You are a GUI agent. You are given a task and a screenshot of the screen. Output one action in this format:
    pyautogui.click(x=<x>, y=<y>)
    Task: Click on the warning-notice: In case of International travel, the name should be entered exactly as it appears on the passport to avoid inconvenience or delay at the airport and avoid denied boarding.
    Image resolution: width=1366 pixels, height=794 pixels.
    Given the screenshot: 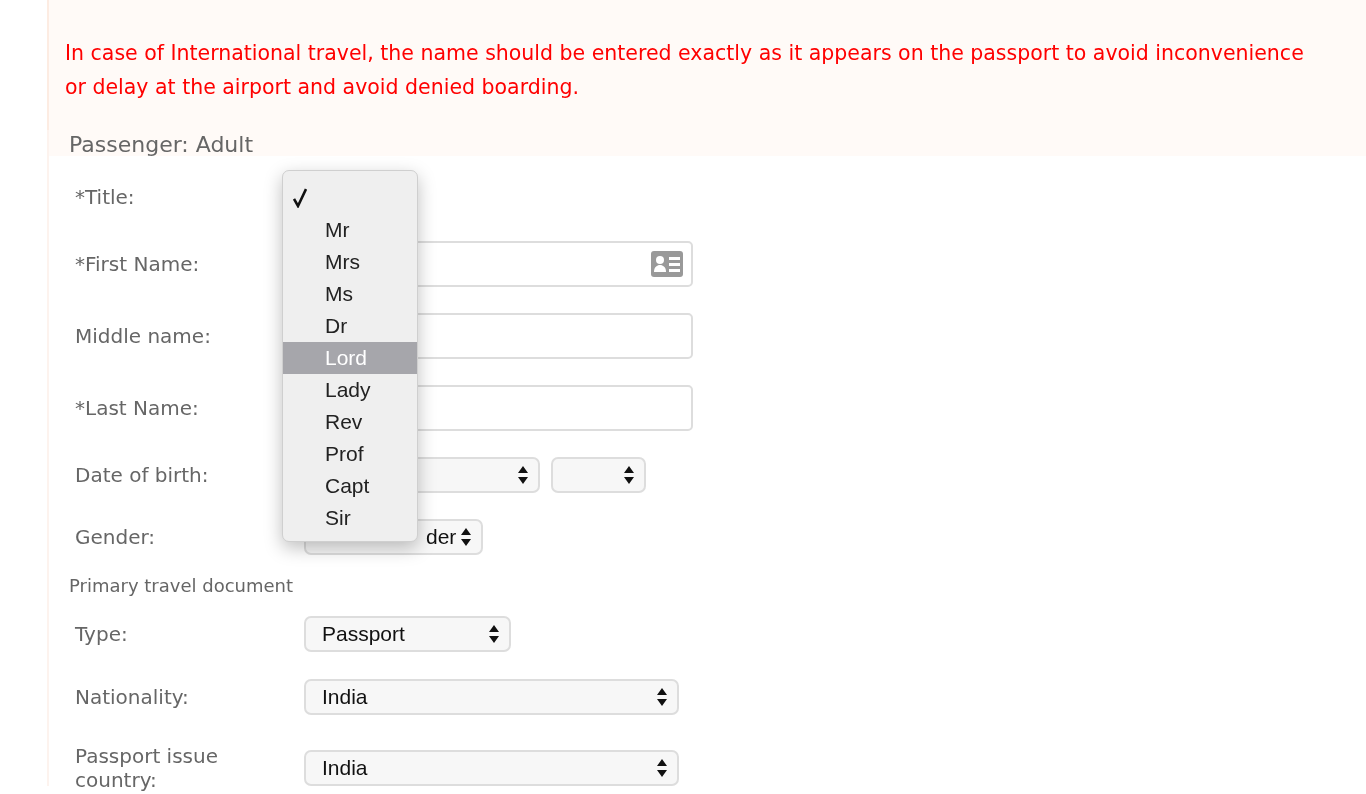 What is the action you would take?
    pyautogui.click(x=685, y=70)
    